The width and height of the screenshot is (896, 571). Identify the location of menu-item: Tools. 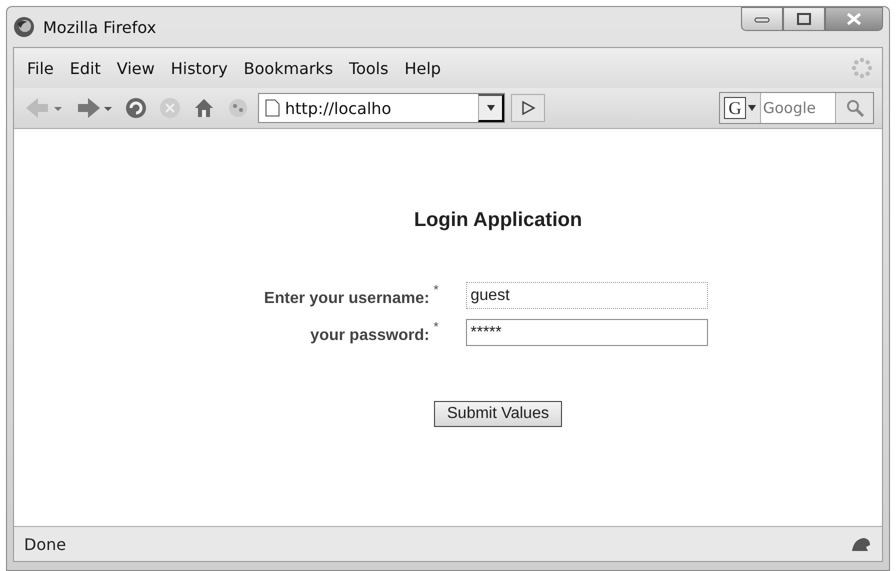
(369, 68).